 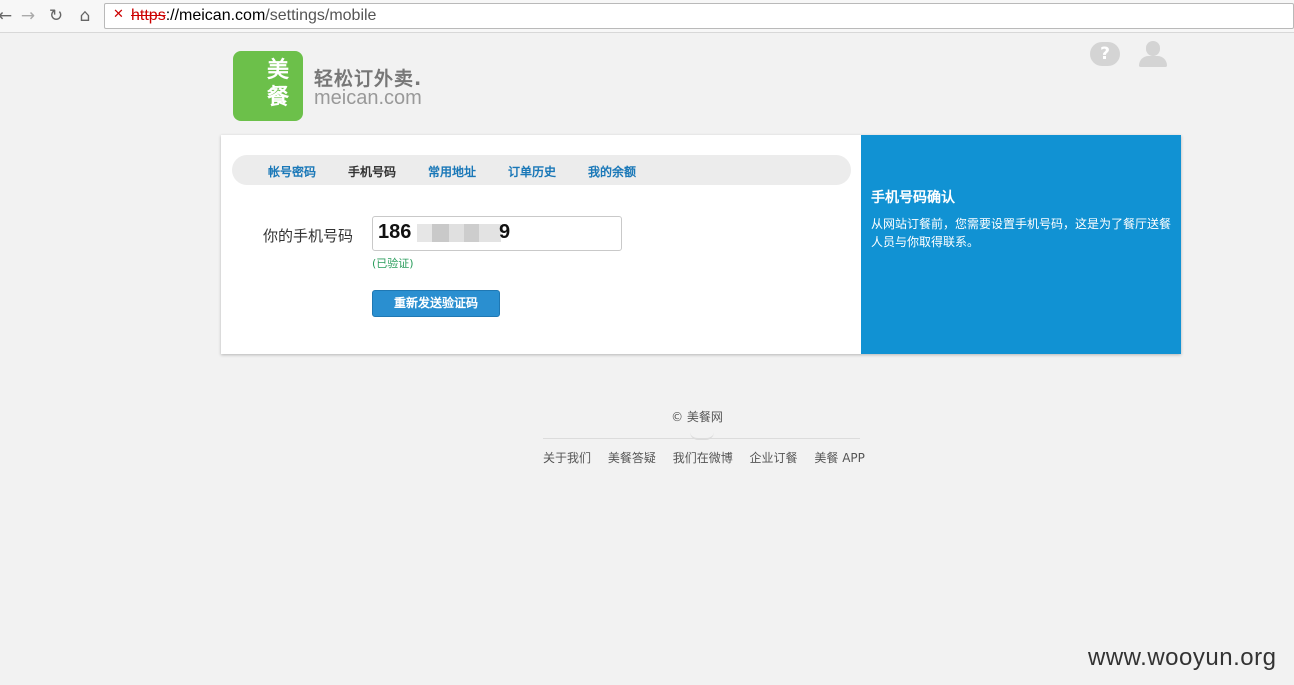 What do you see at coordinates (292, 171) in the screenshot?
I see `tab-account-password: 帐号密码` at bounding box center [292, 171].